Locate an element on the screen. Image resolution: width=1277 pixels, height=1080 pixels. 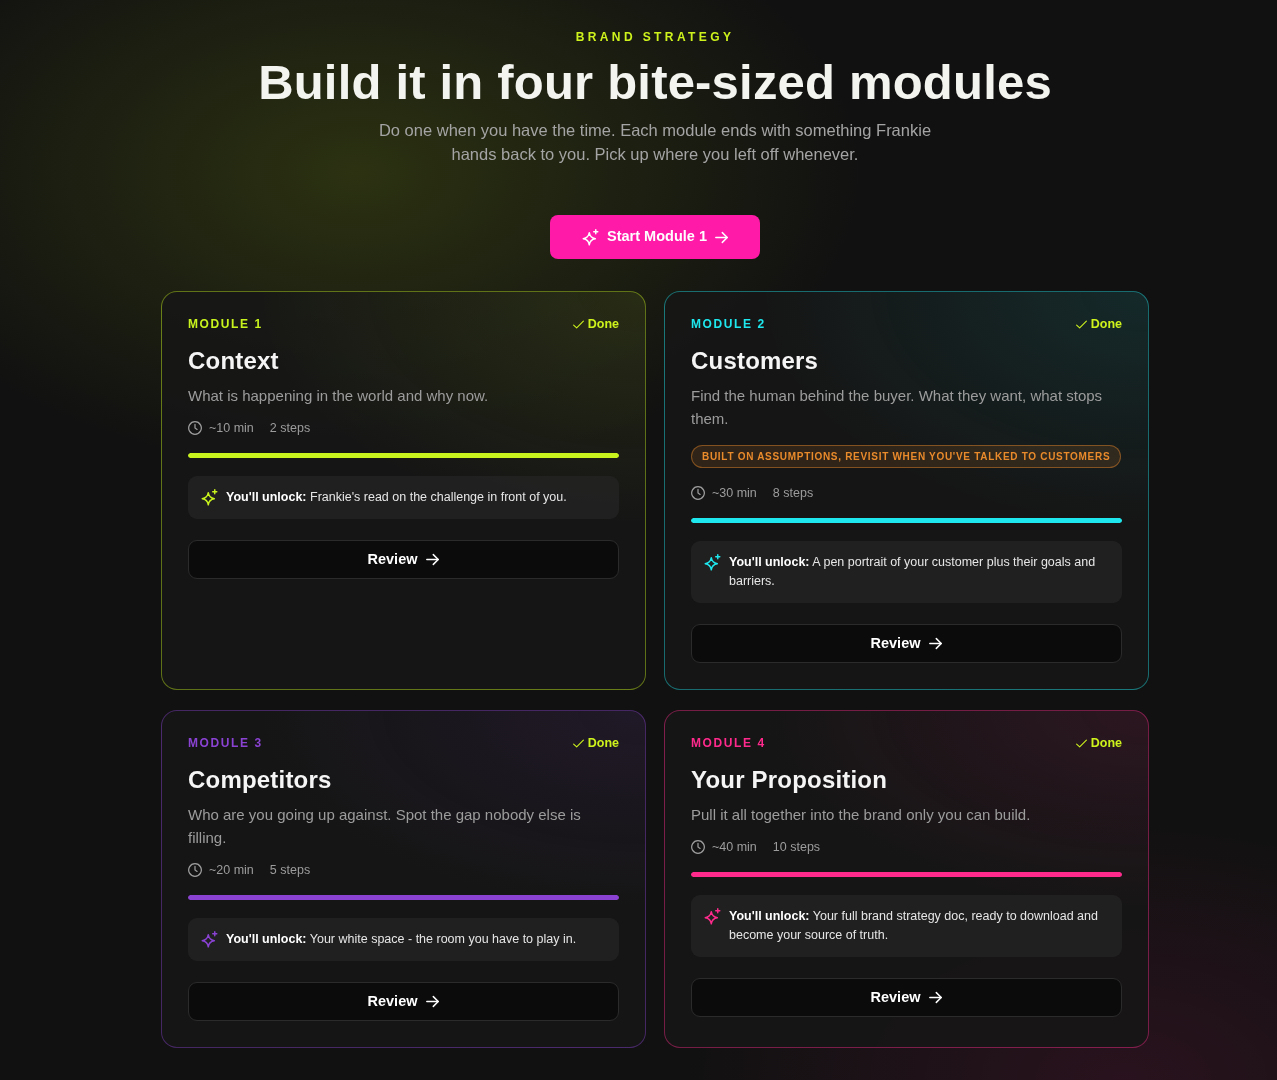
steps-text: 2 steps is located at coordinates (290, 428).